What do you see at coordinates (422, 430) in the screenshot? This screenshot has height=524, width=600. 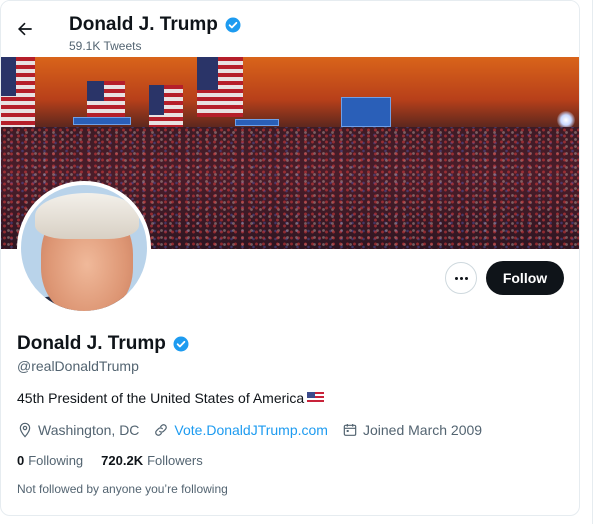 I see `joined-text: Joined March 2009` at bounding box center [422, 430].